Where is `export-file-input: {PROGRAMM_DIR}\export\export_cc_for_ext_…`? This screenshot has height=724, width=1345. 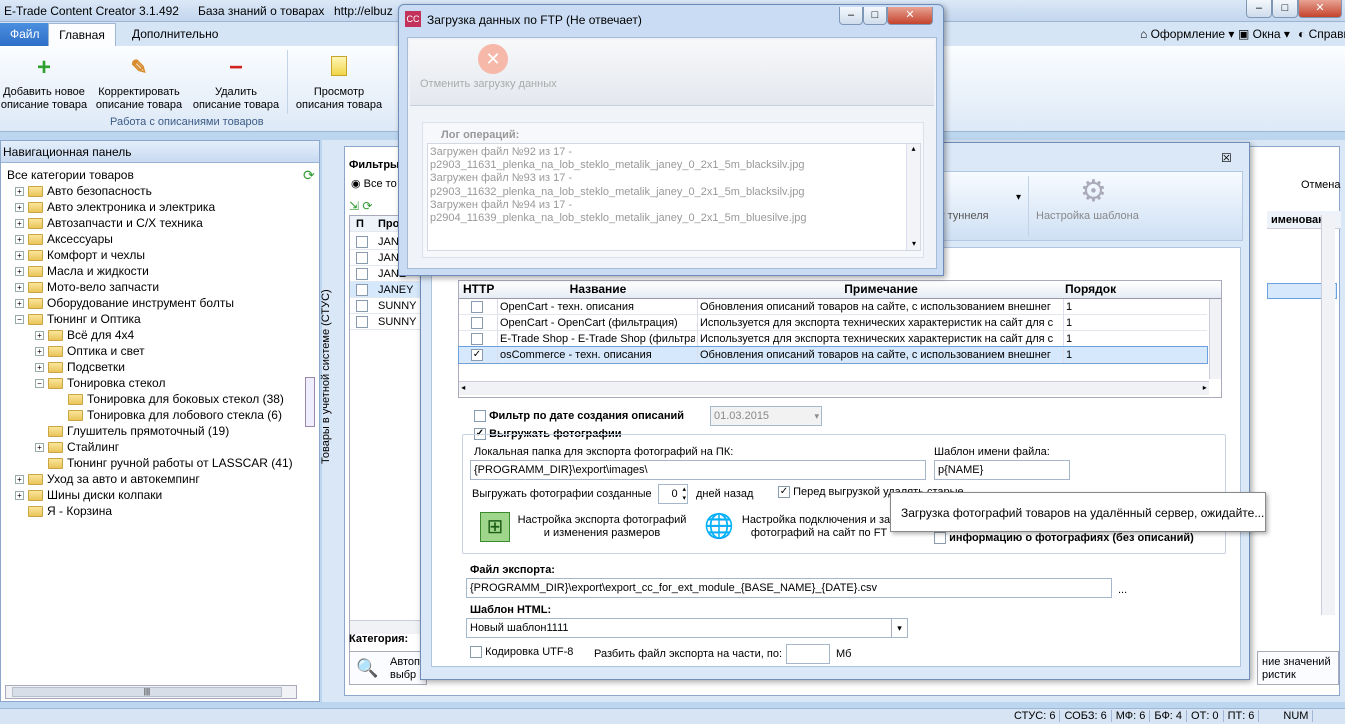
export-file-input: {PROGRAMM_DIR}\export\export_cc_for_ext_… is located at coordinates (789, 588).